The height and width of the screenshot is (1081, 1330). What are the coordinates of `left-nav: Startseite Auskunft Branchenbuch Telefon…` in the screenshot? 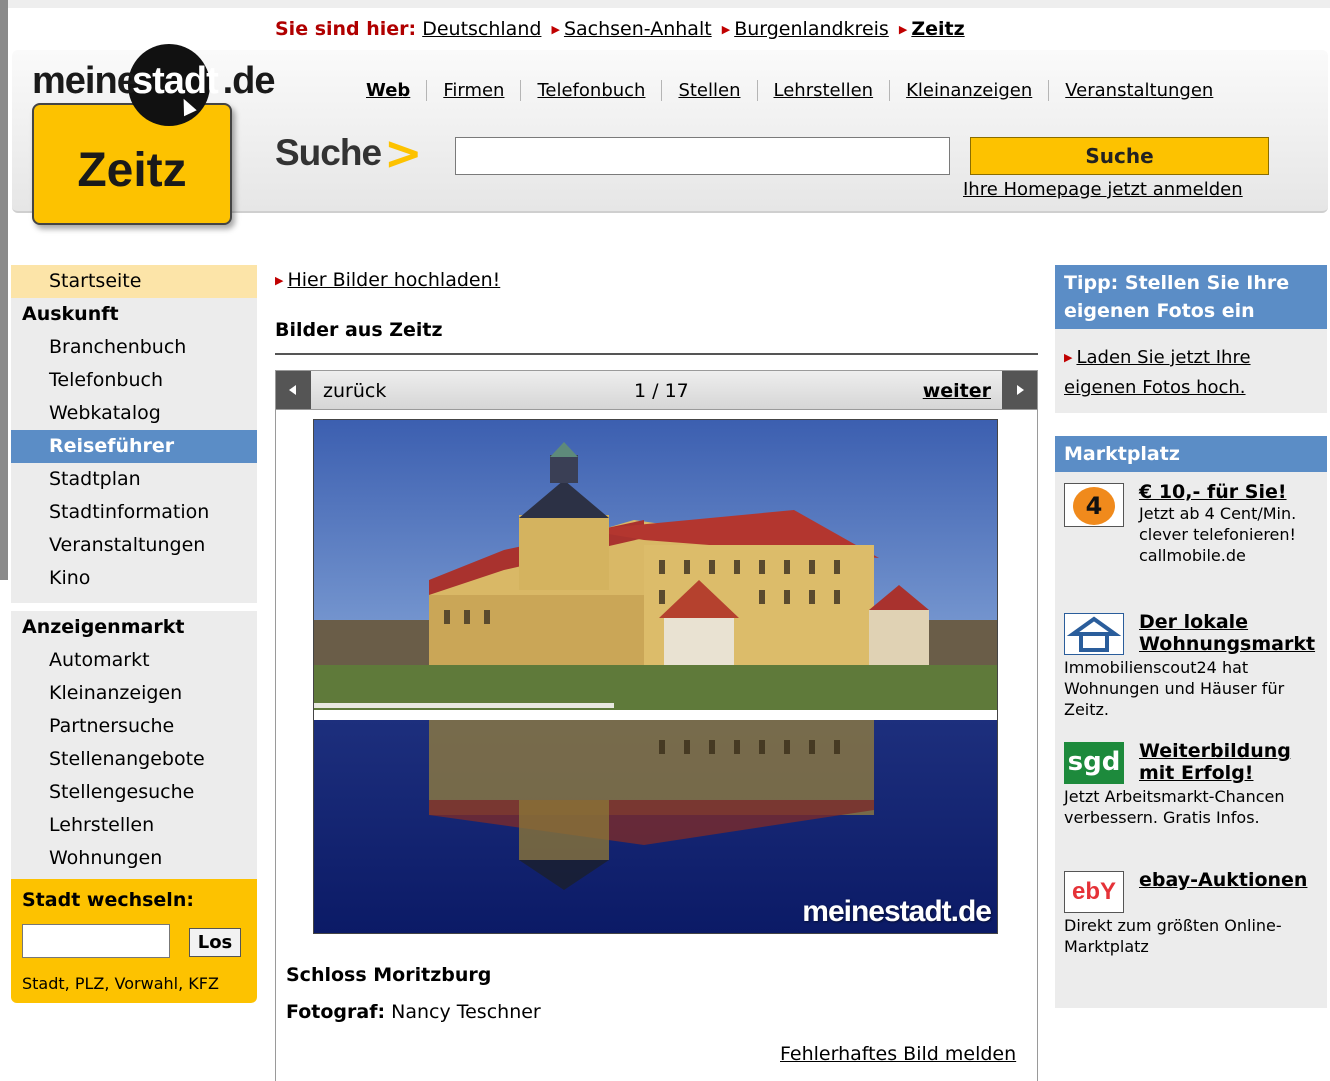 It's located at (134, 575).